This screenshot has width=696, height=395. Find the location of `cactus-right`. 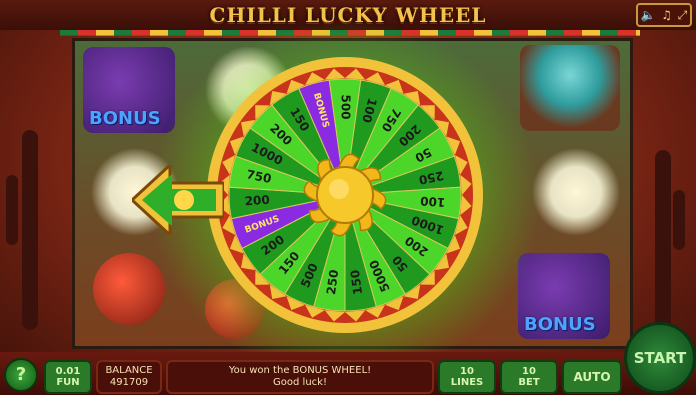

cactus-right is located at coordinates (663, 242).